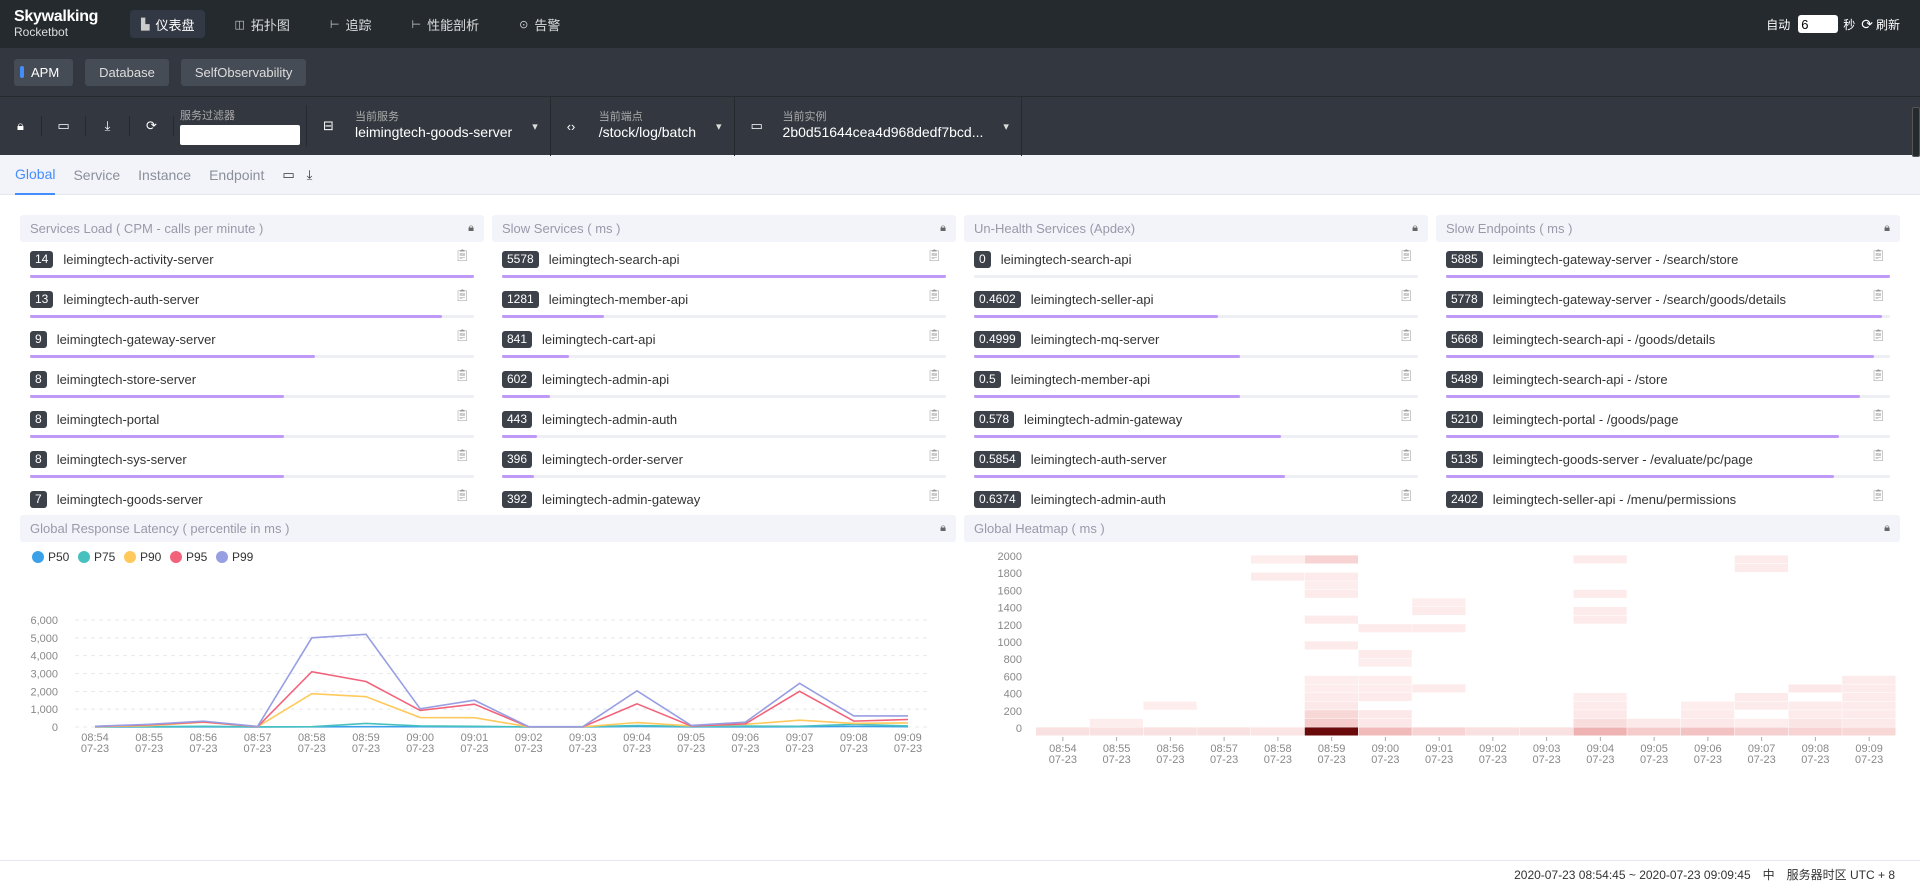 The height and width of the screenshot is (888, 1920). What do you see at coordinates (1196, 342) in the screenshot?
I see `list-item: 0.4999 leimingtech-mq-server 📋︎` at bounding box center [1196, 342].